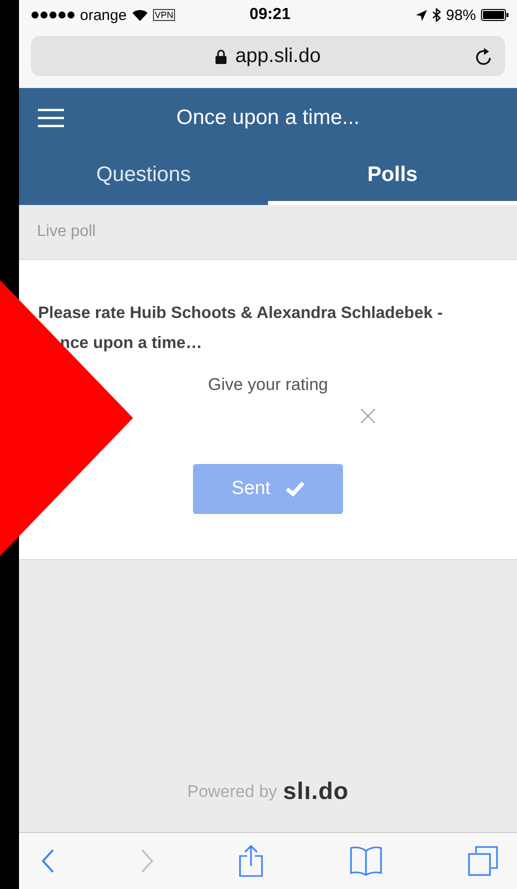 This screenshot has width=517, height=889. Describe the element at coordinates (392, 176) in the screenshot. I see `tab: Polls` at that location.